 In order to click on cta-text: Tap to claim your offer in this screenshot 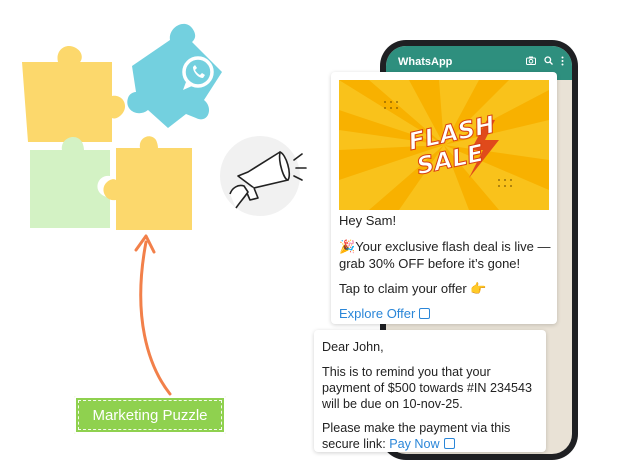, I will do `click(403, 288)`.